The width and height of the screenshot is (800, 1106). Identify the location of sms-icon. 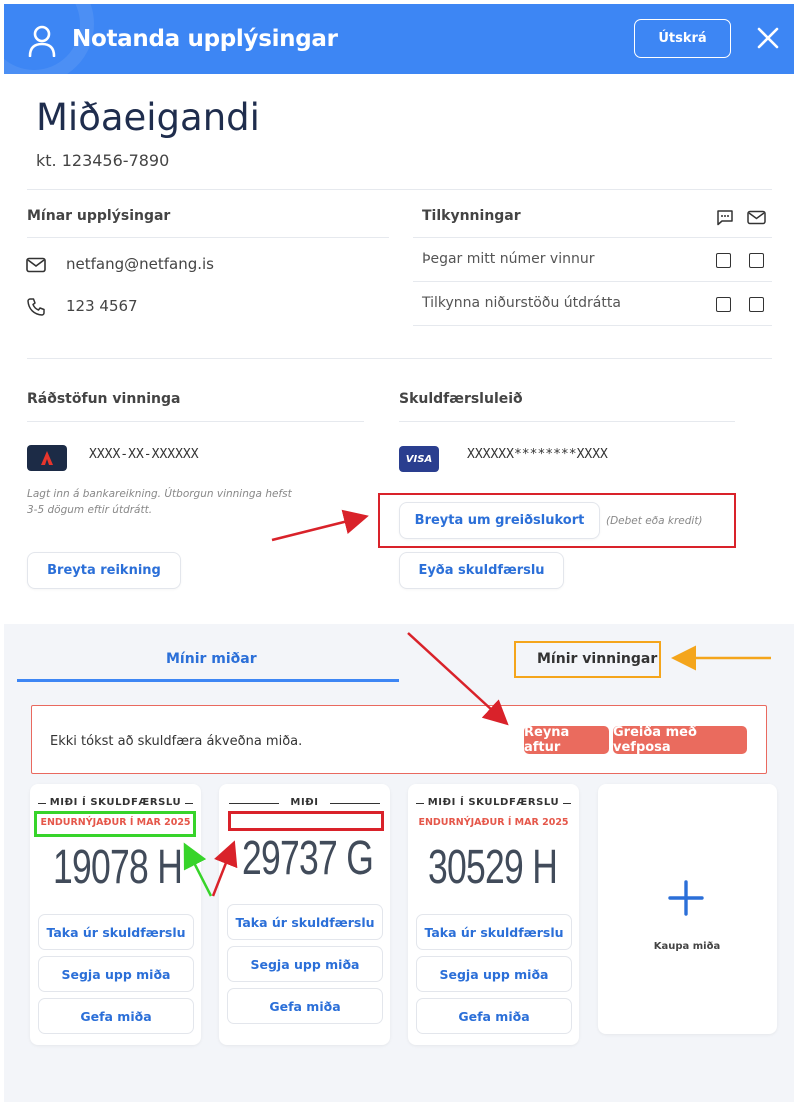
(725, 218).